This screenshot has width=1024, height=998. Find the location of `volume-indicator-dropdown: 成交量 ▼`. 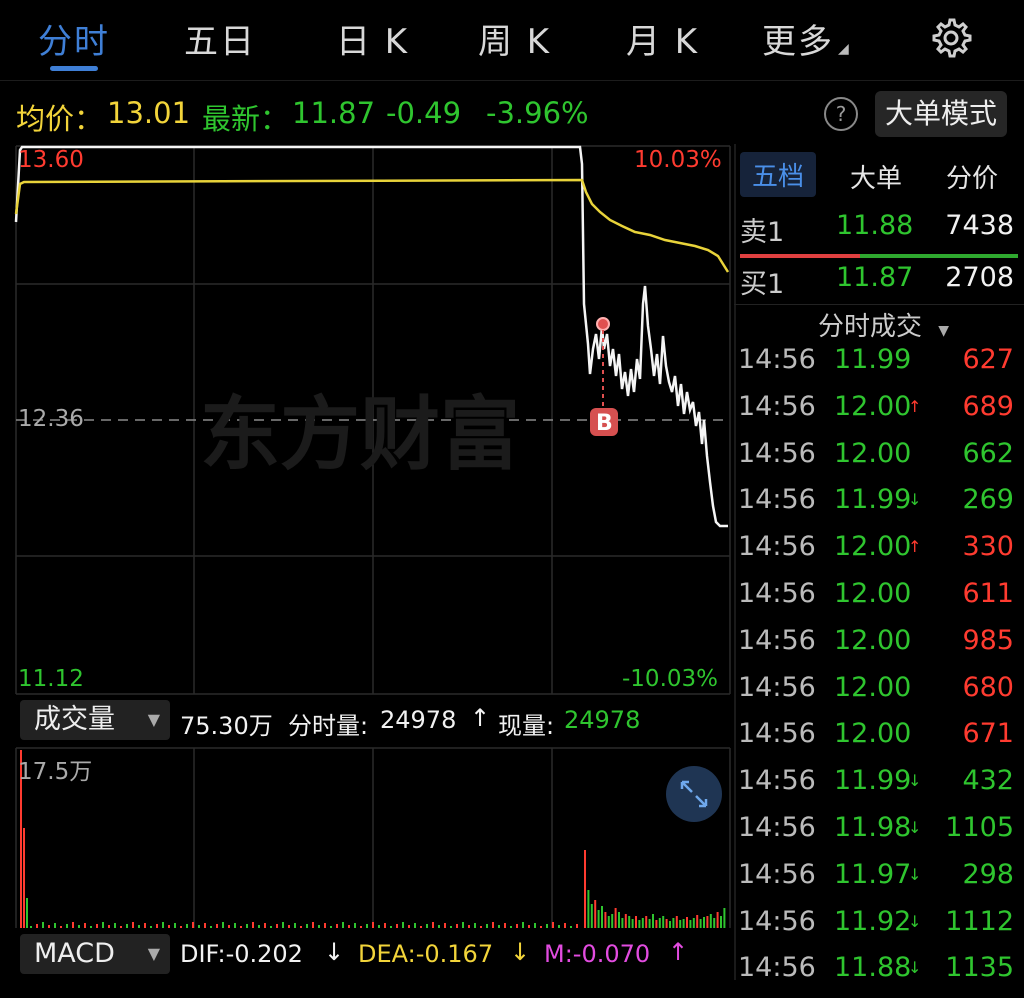

volume-indicator-dropdown: 成交量 ▼ is located at coordinates (95, 720).